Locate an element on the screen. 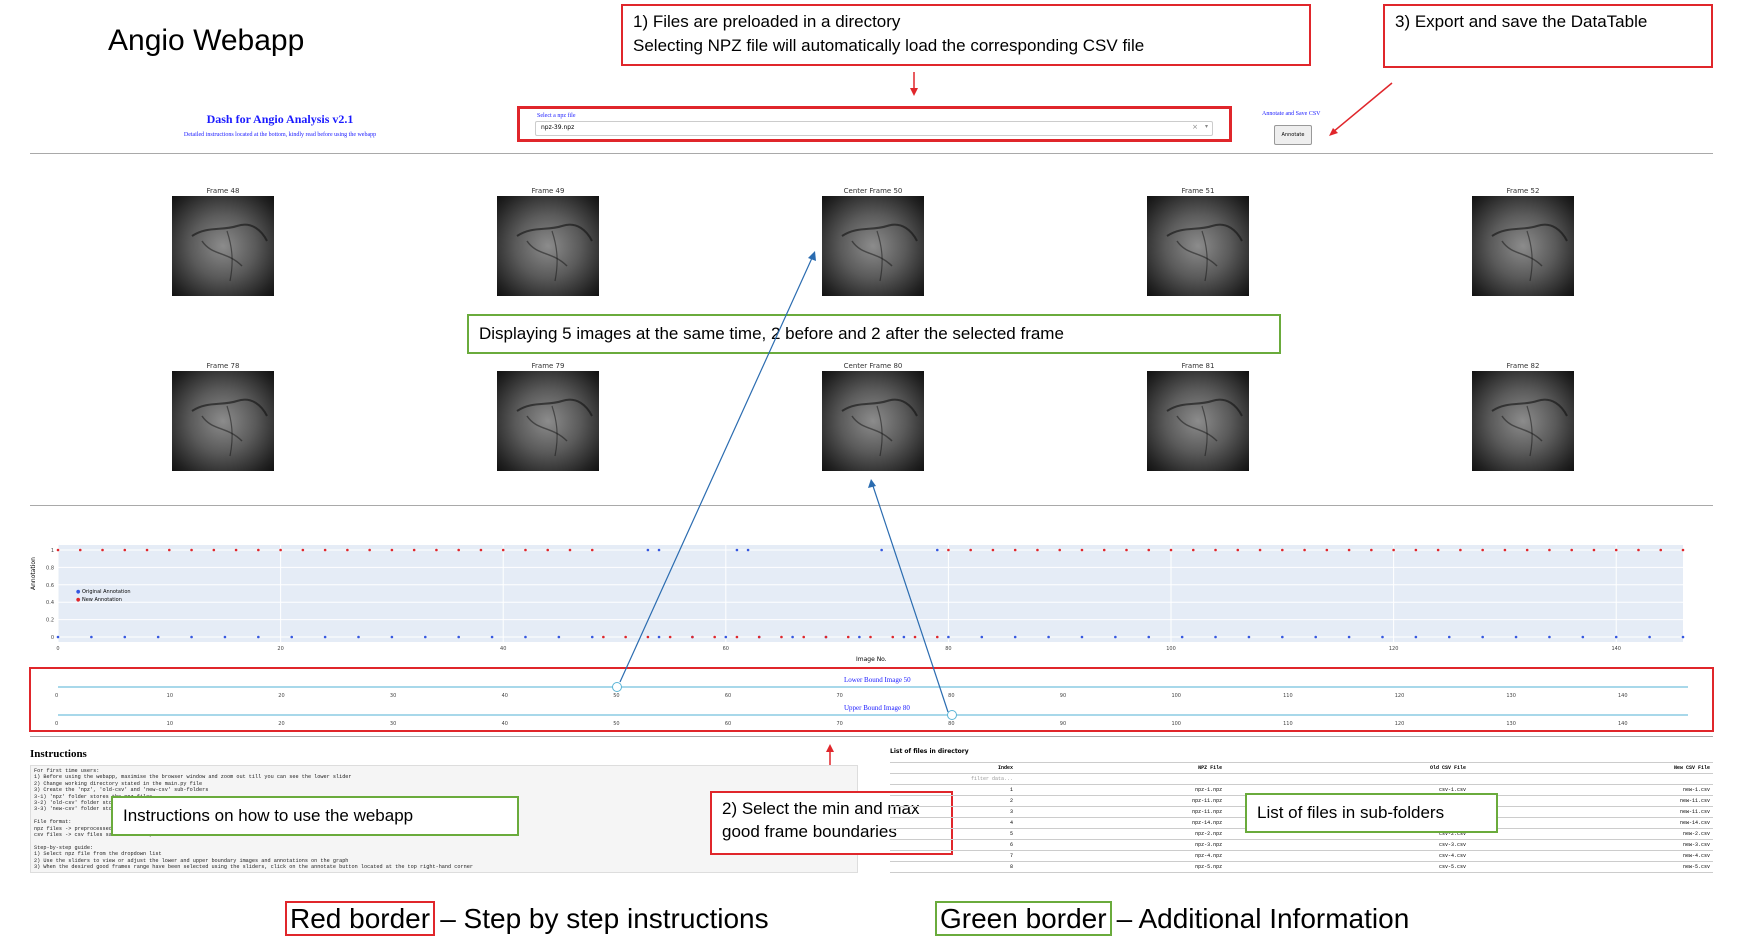 Image resolution: width=1743 pixels, height=949 pixels. table-cell: 6 is located at coordinates (953, 845).